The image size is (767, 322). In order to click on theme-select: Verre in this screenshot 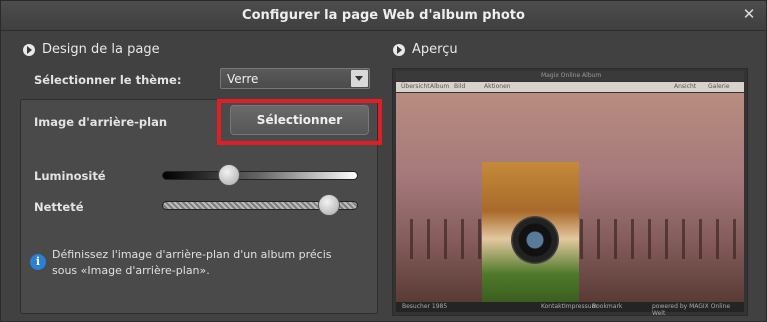, I will do `click(295, 78)`.